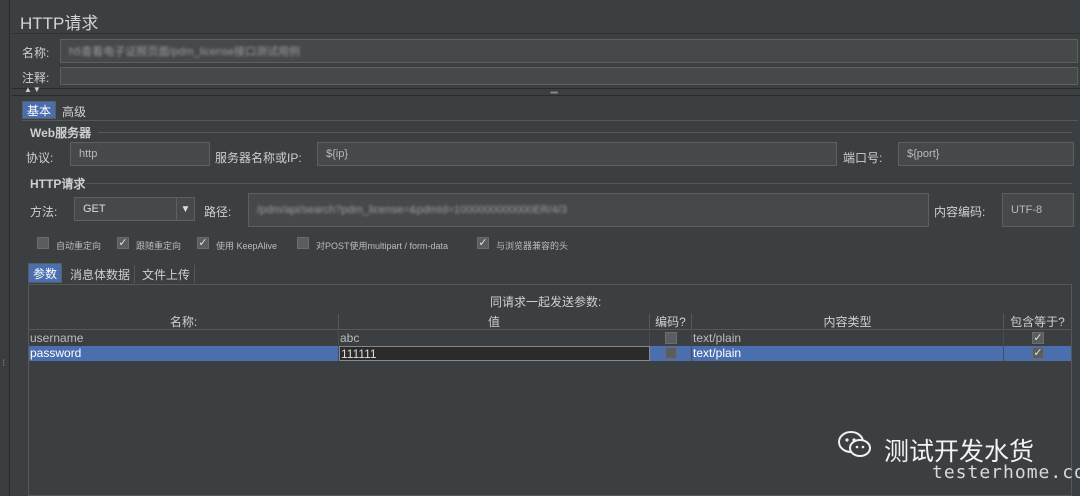  What do you see at coordinates (569, 76) in the screenshot?
I see `comment-field` at bounding box center [569, 76].